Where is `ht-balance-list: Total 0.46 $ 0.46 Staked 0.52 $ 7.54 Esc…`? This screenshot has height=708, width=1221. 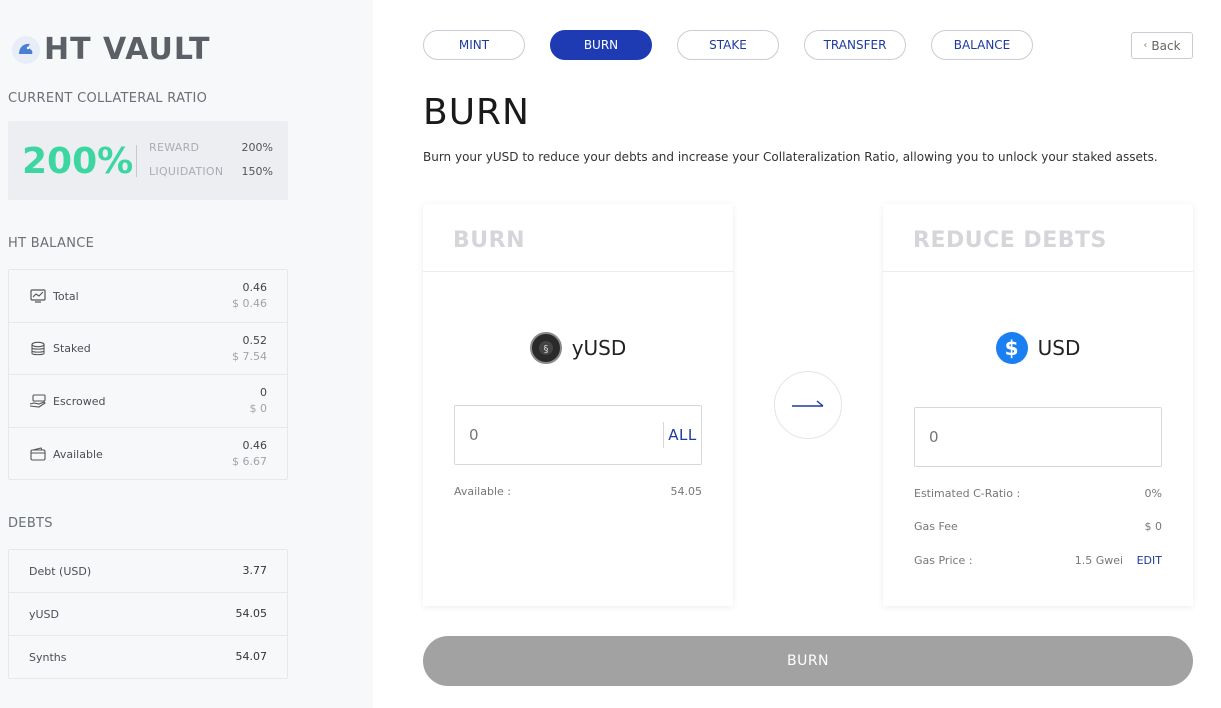 ht-balance-list: Total 0.46 $ 0.46 Staked 0.52 $ 7.54 Esc… is located at coordinates (148, 374).